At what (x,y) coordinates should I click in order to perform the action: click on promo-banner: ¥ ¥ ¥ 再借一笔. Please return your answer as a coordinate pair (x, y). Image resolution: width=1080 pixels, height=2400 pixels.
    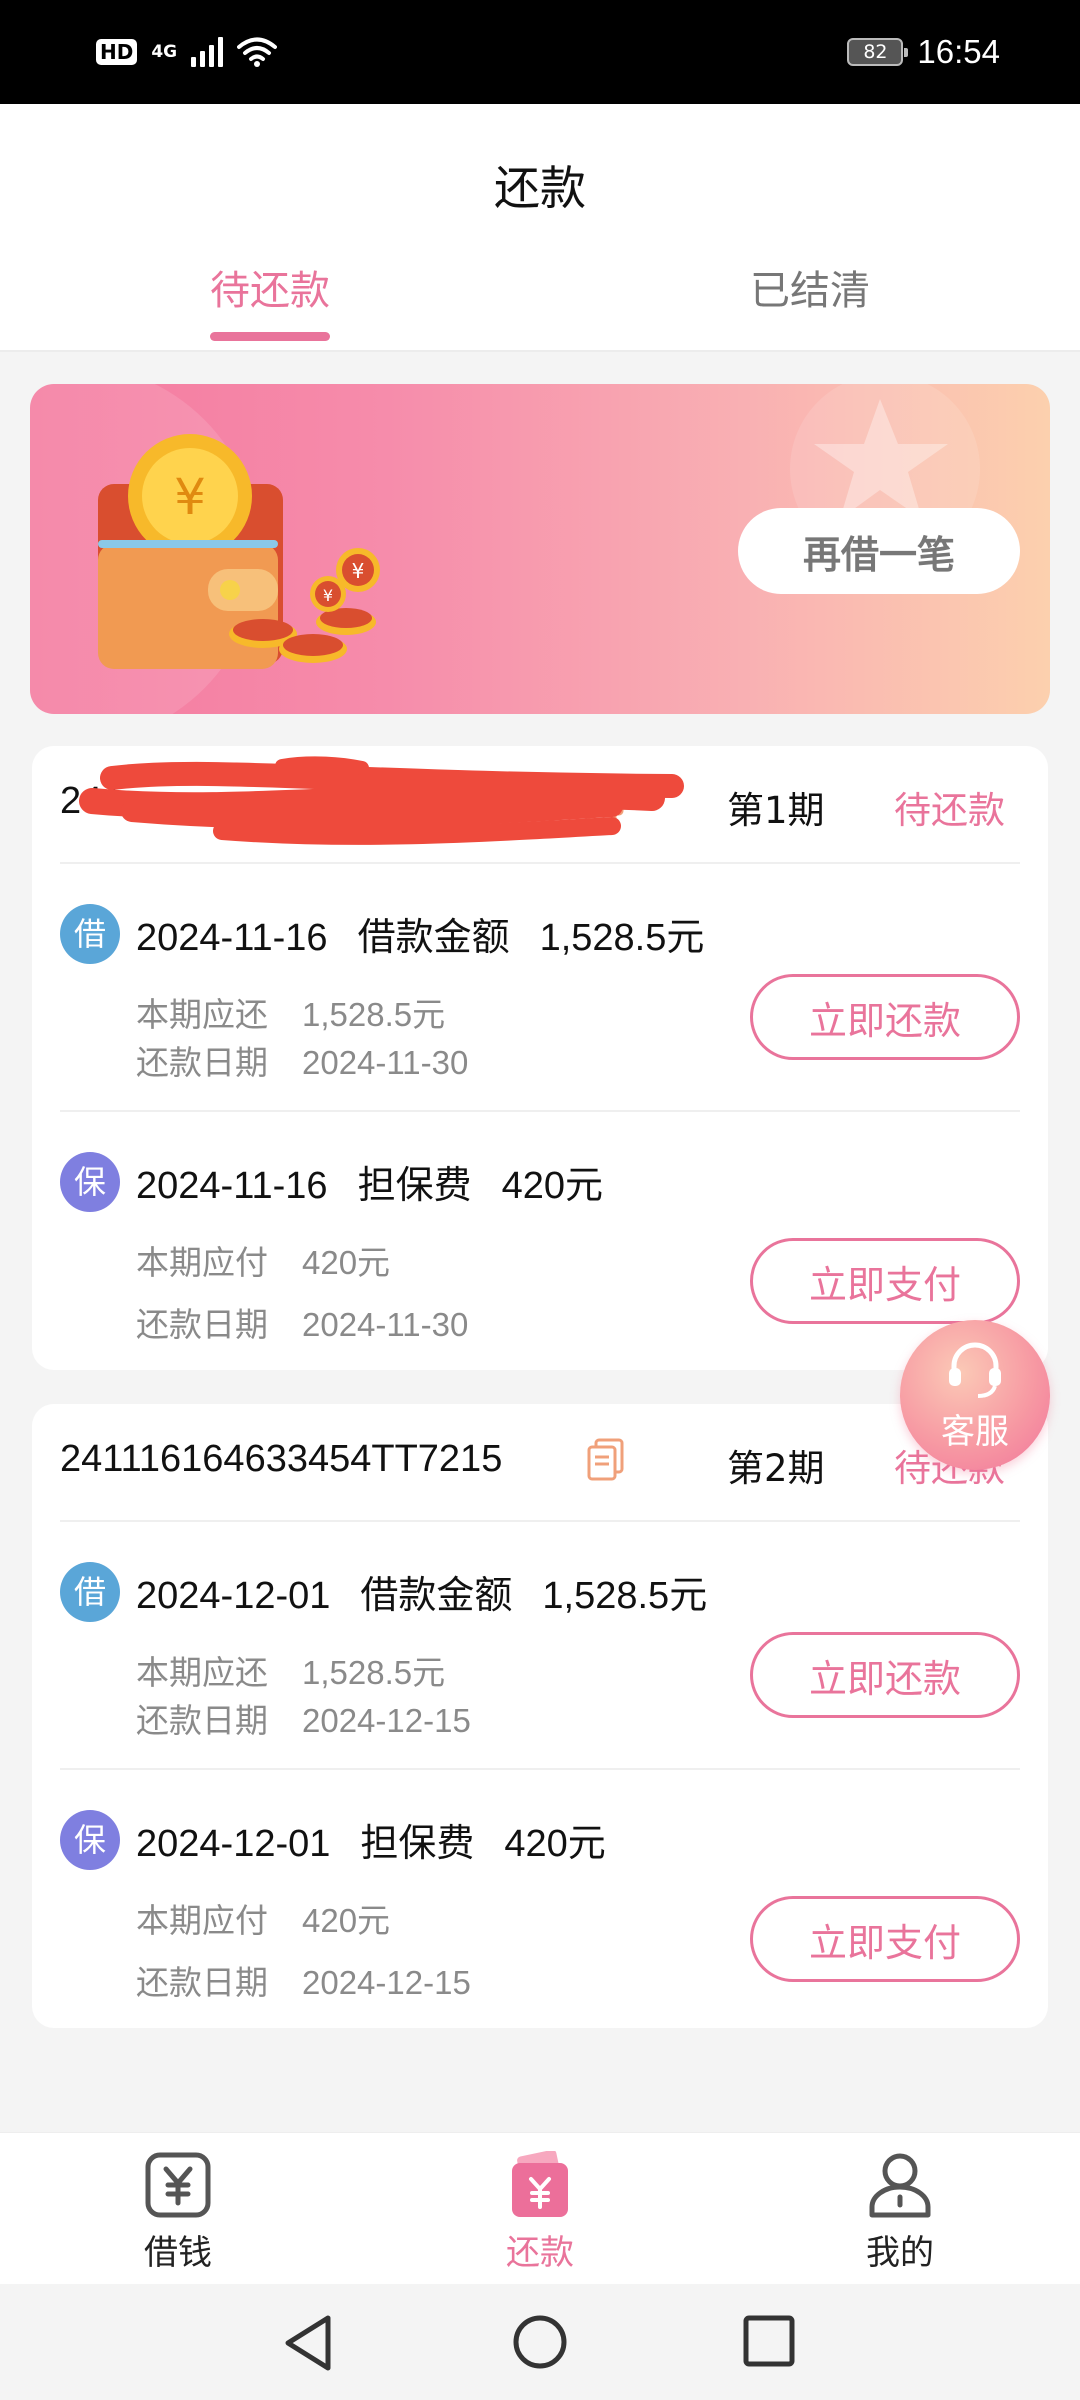
    Looking at the image, I should click on (540, 549).